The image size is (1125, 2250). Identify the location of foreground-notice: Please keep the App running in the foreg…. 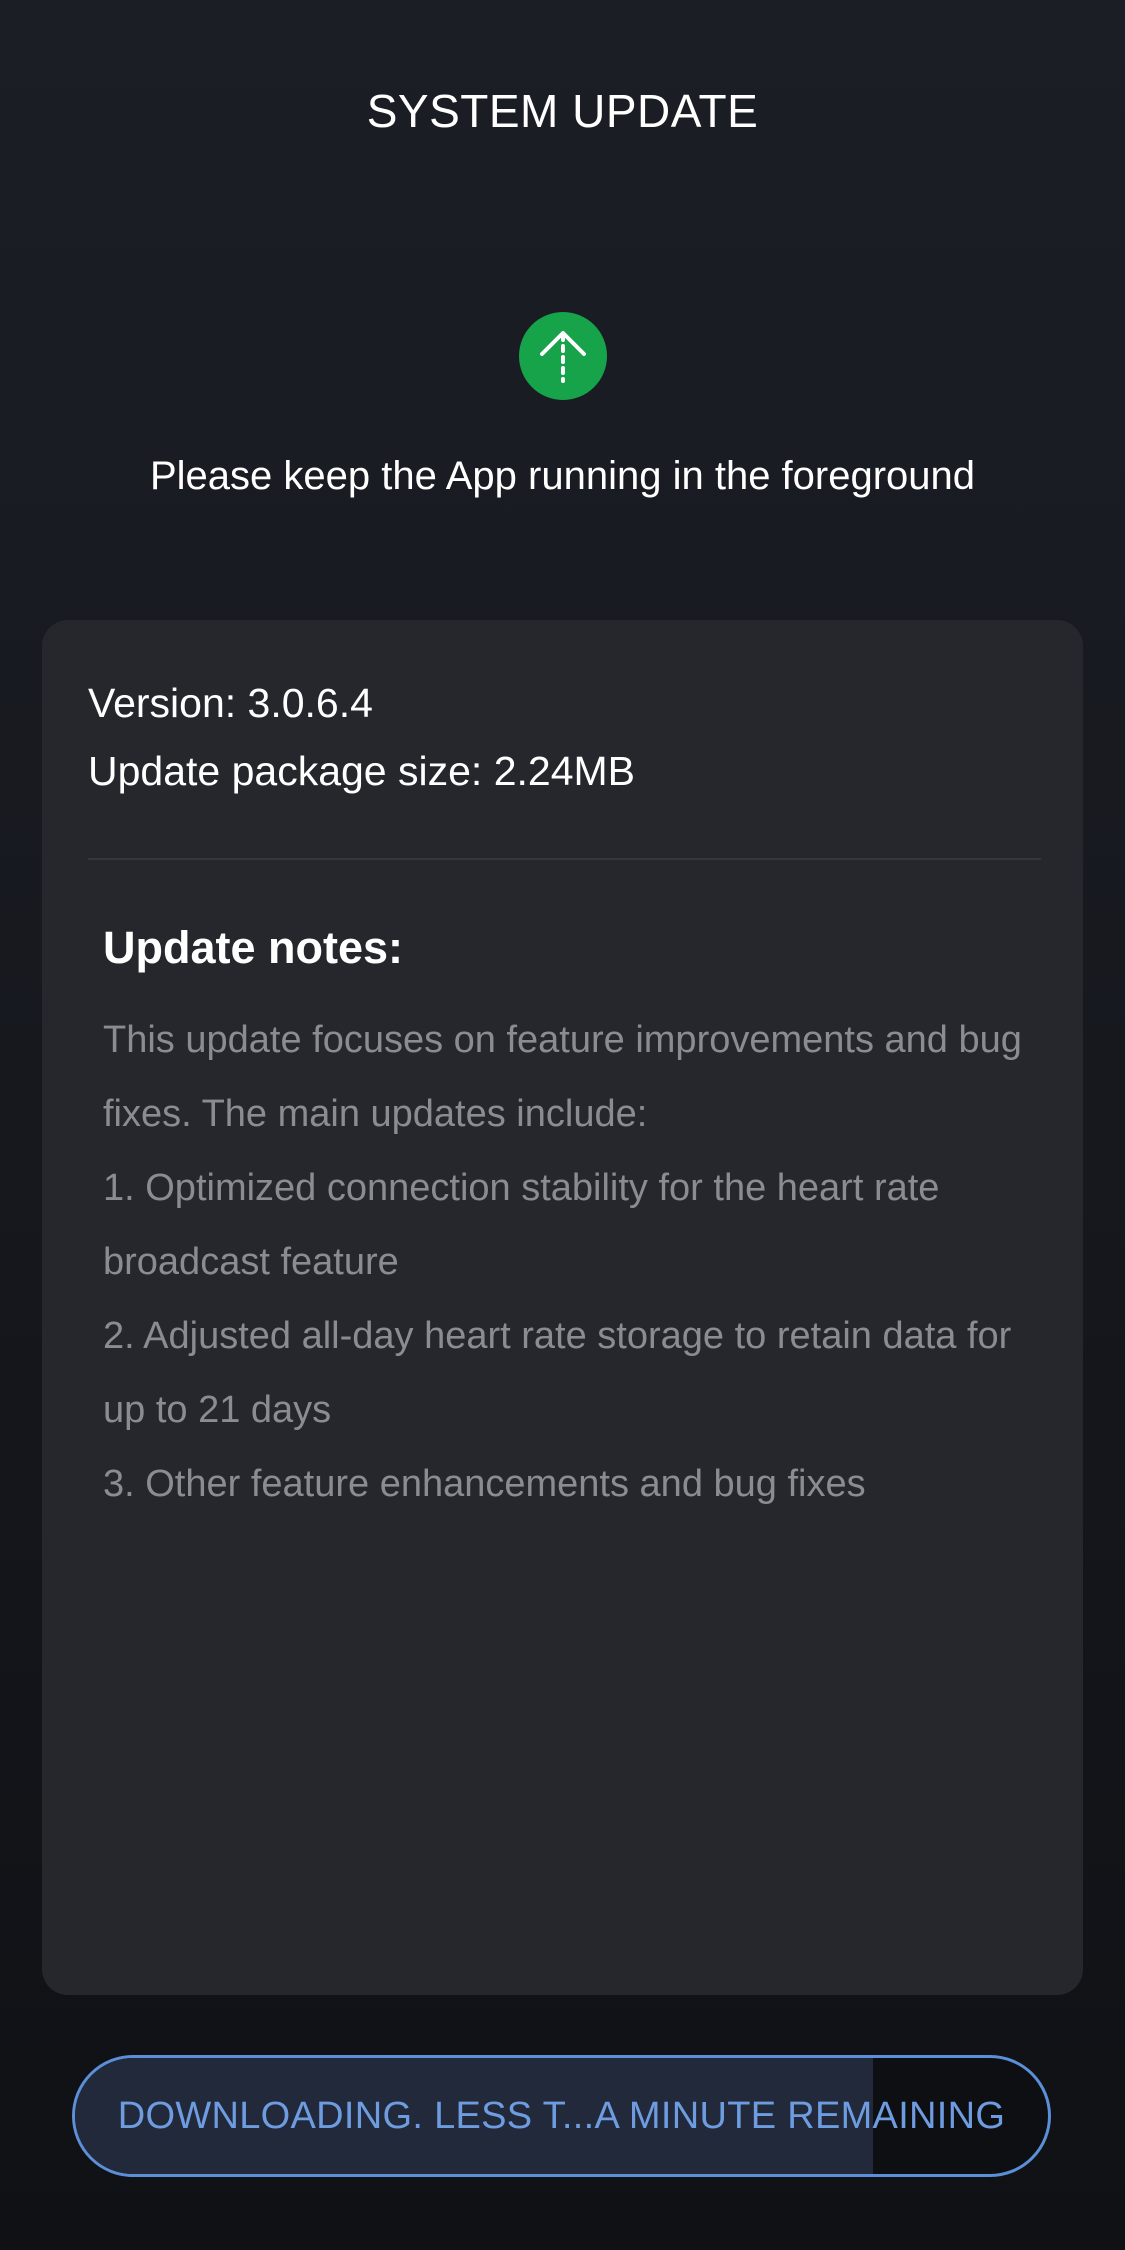
(562, 476).